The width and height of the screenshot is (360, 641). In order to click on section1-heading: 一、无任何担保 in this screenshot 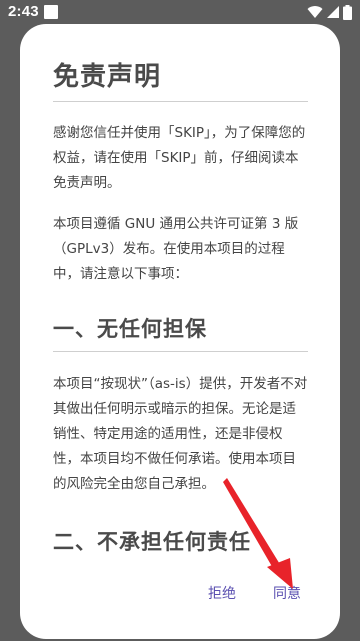, I will do `click(130, 329)`.